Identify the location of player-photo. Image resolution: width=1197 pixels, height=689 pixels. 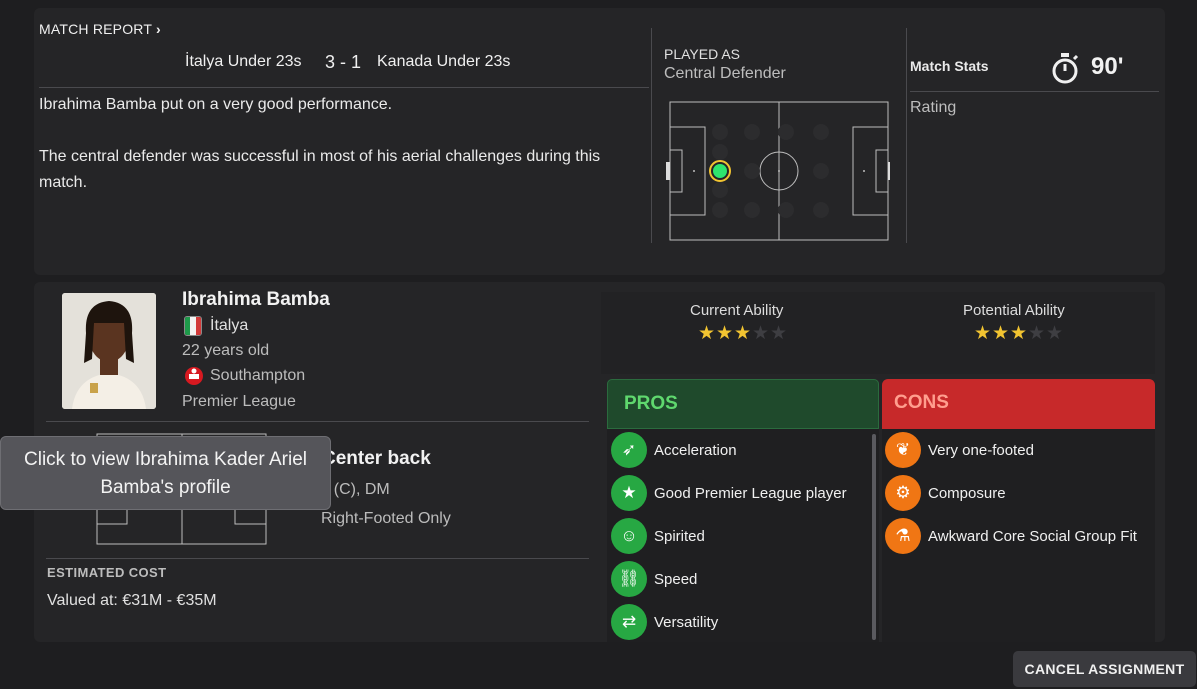
(109, 351).